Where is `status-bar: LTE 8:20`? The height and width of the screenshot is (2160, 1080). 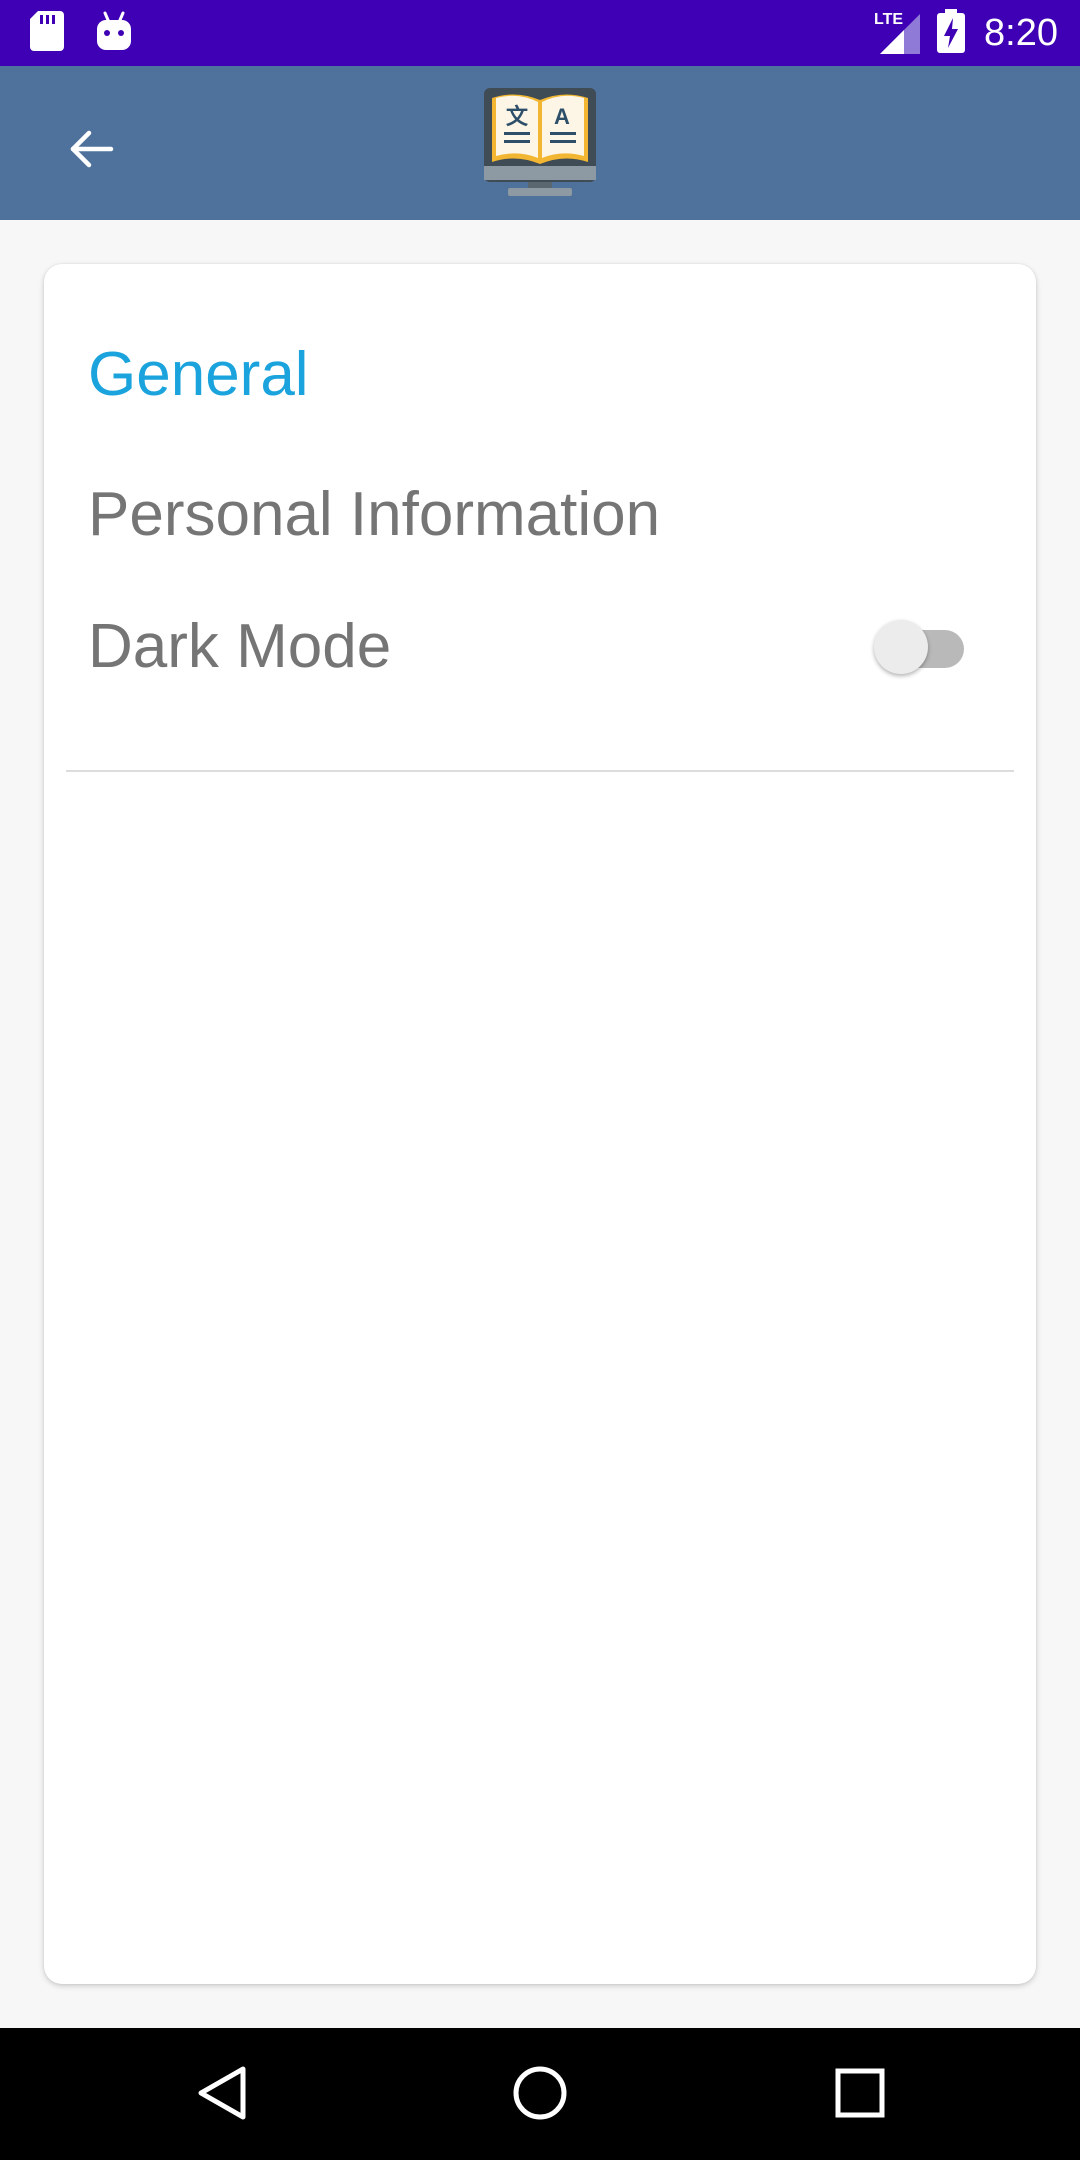 status-bar: LTE 8:20 is located at coordinates (540, 33).